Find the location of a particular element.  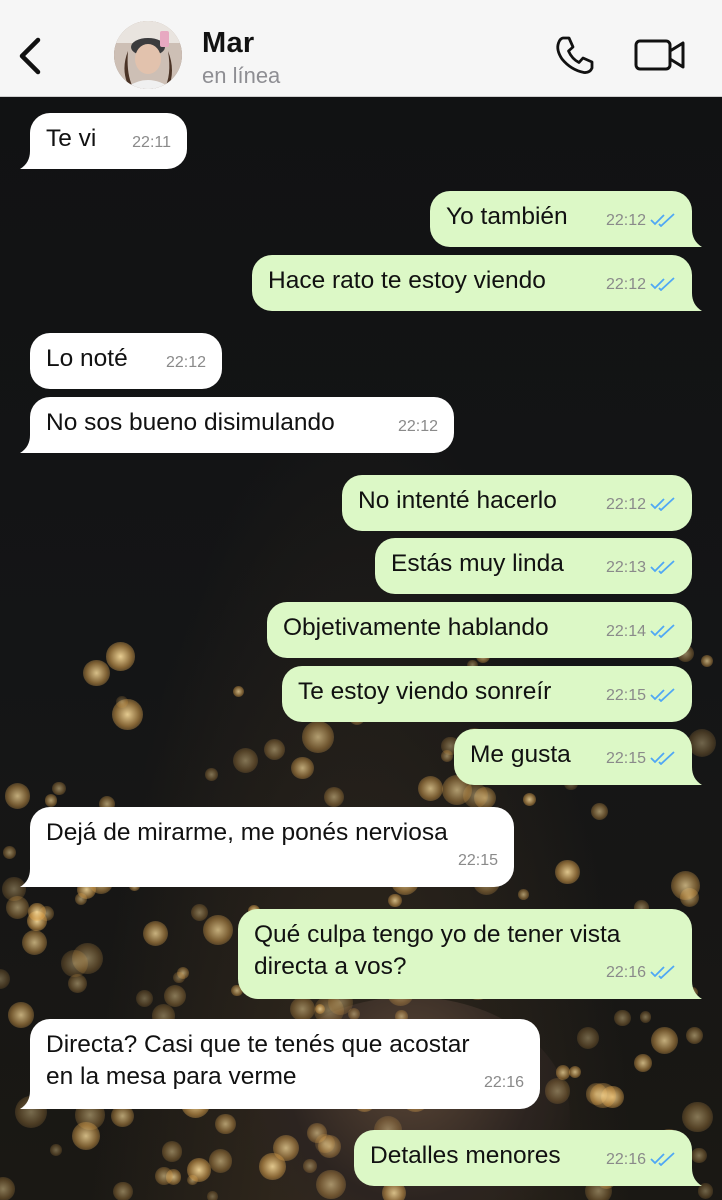

message-time: 22:14 is located at coordinates (641, 632).